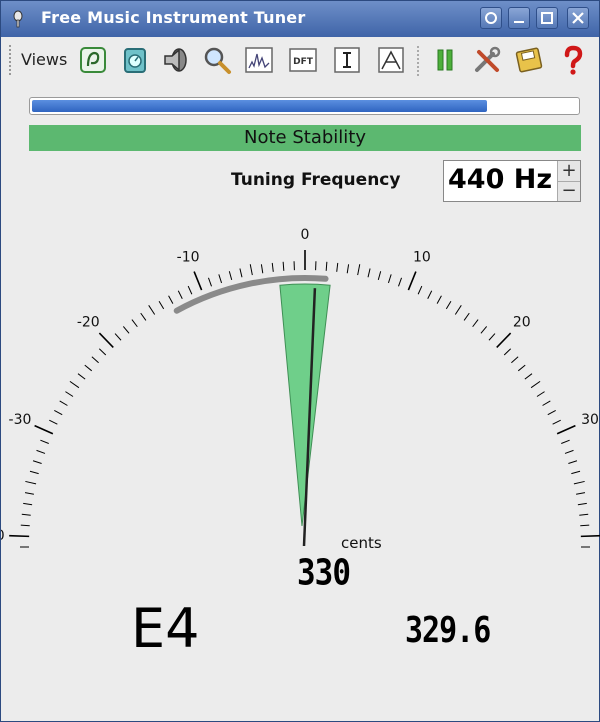 This screenshot has width=600, height=722. I want to click on scale-label: 0, so click(305, 235).